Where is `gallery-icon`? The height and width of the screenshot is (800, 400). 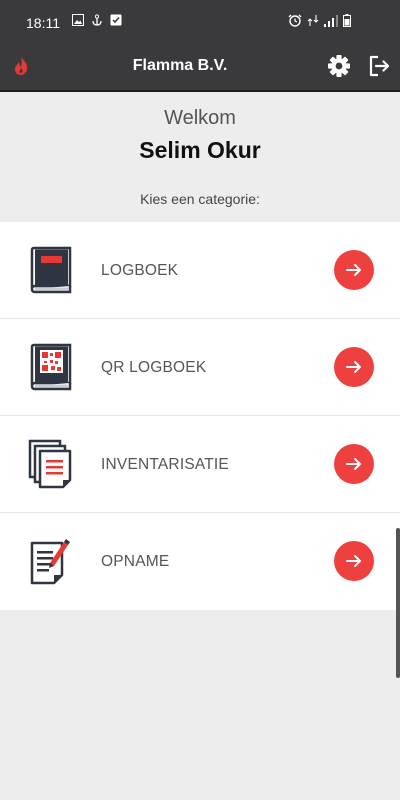 gallery-icon is located at coordinates (78, 20).